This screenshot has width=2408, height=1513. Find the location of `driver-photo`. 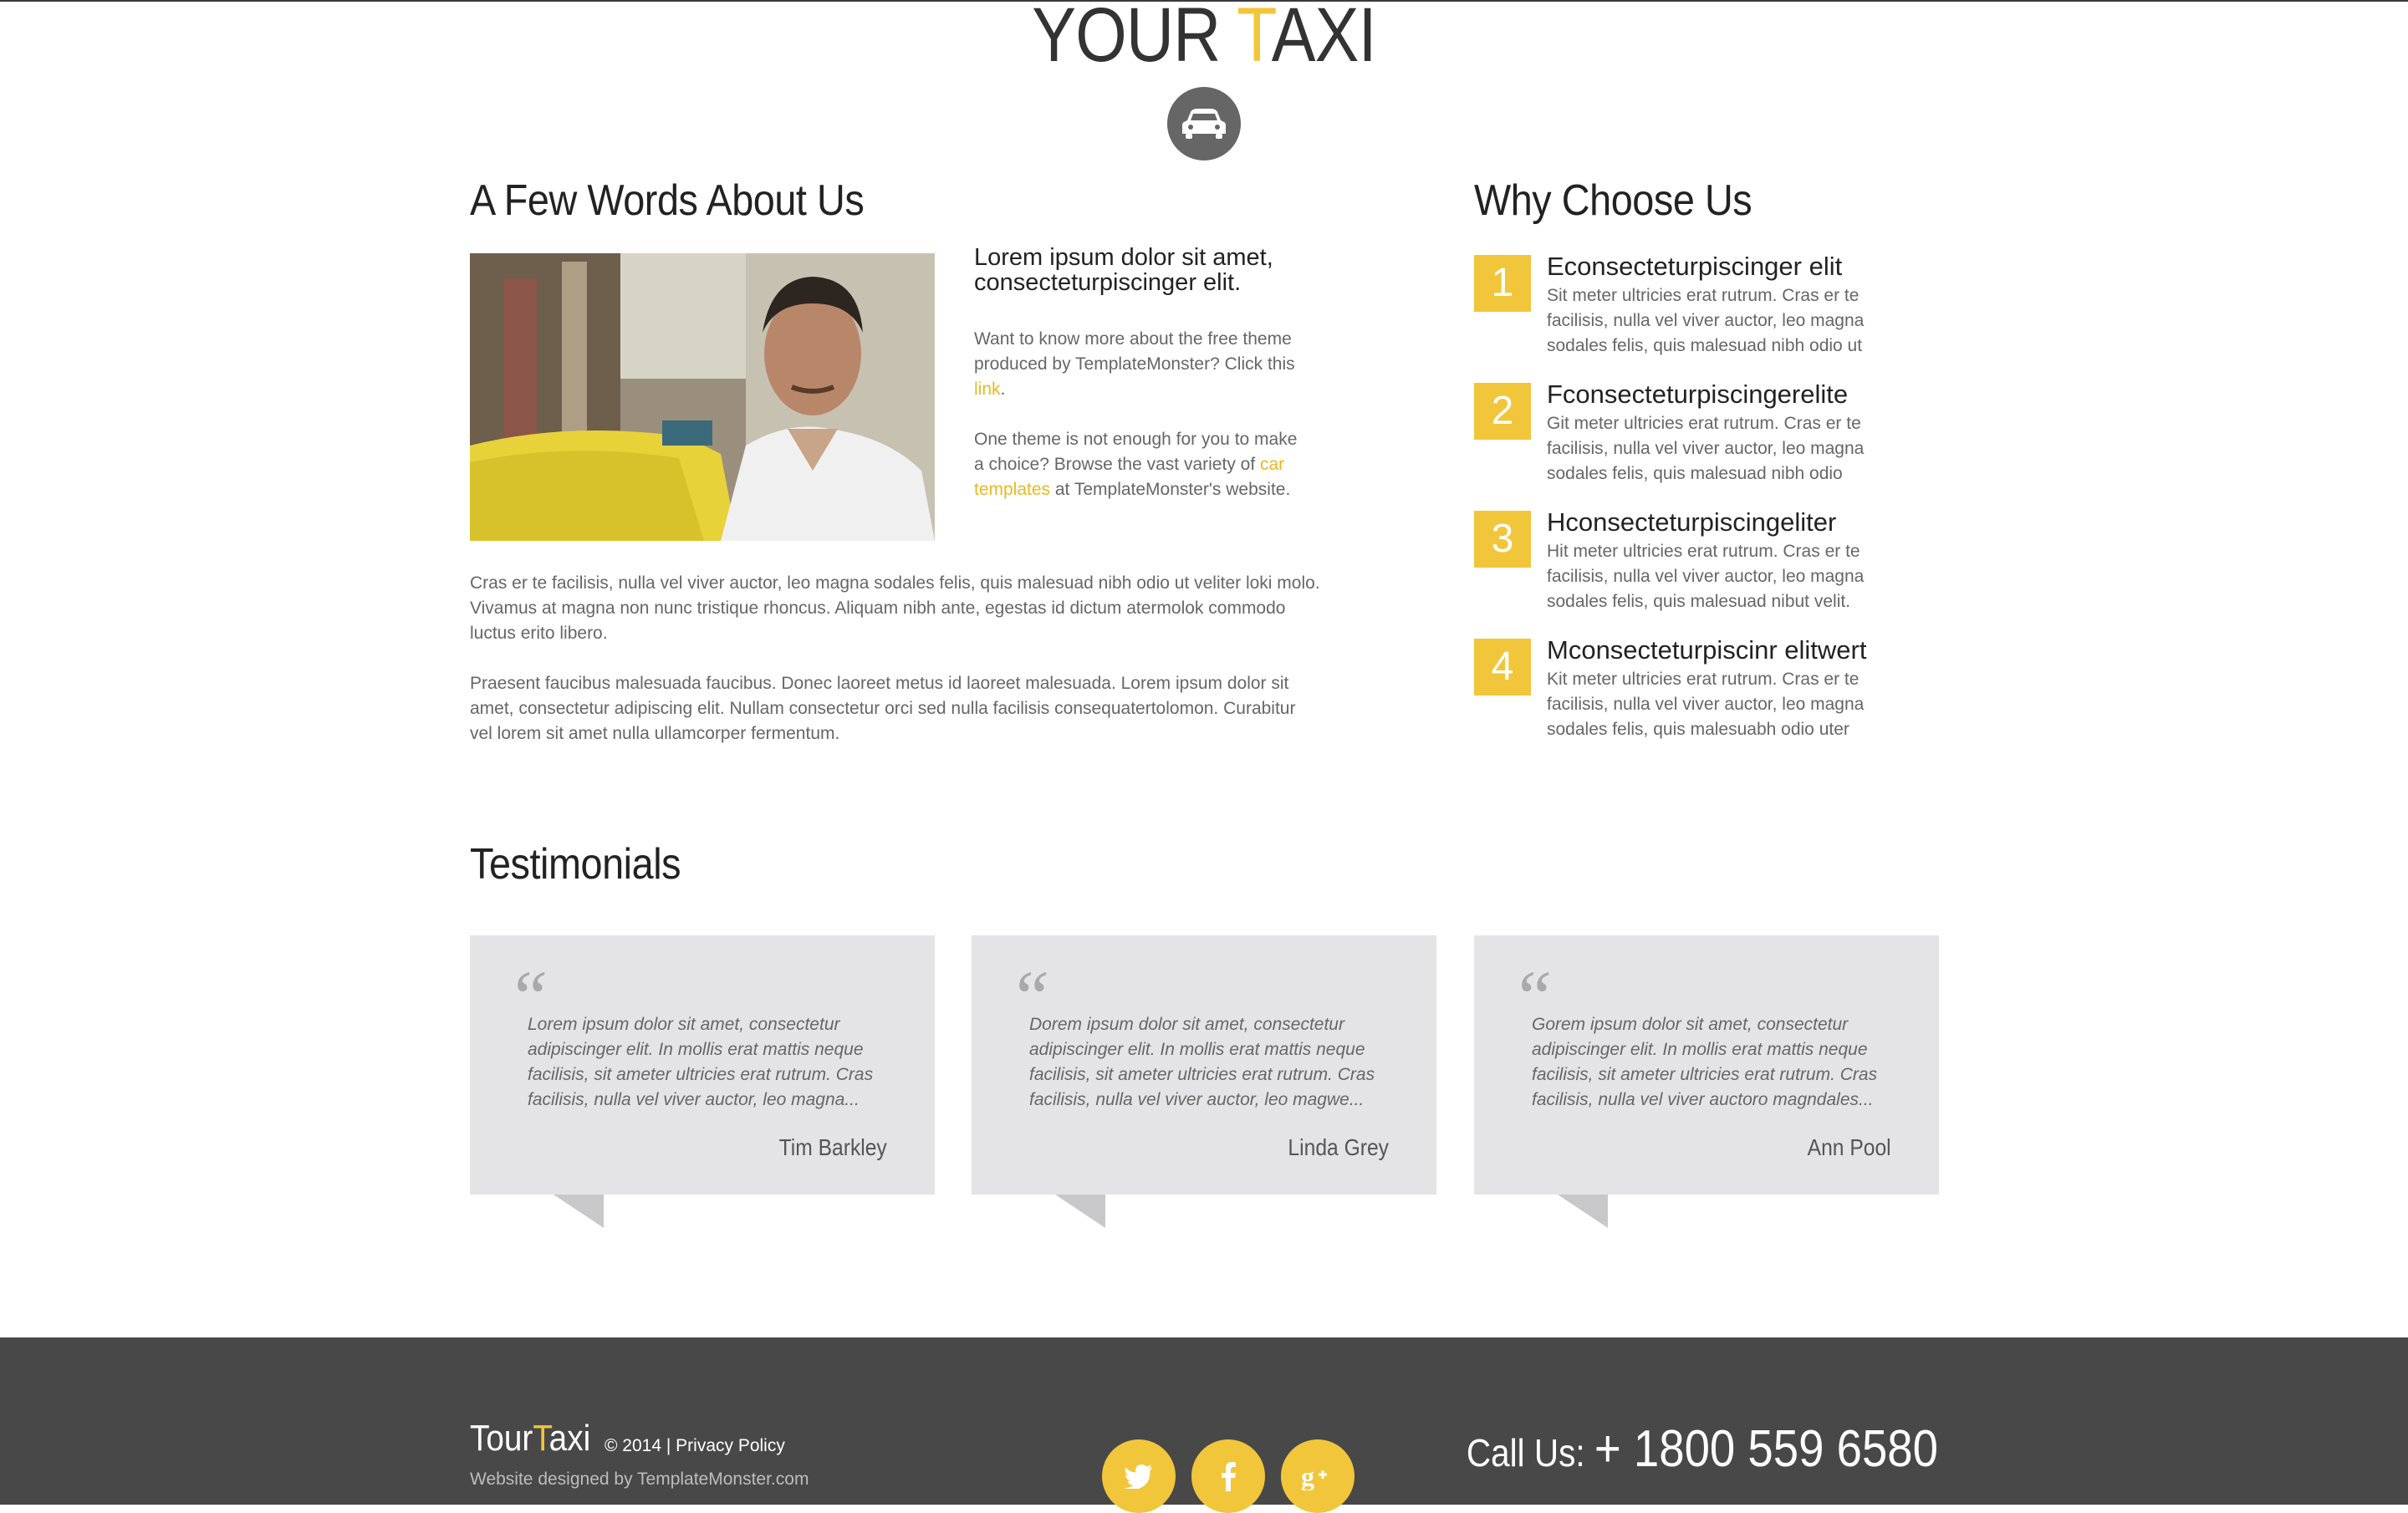

driver-photo is located at coordinates (703, 397).